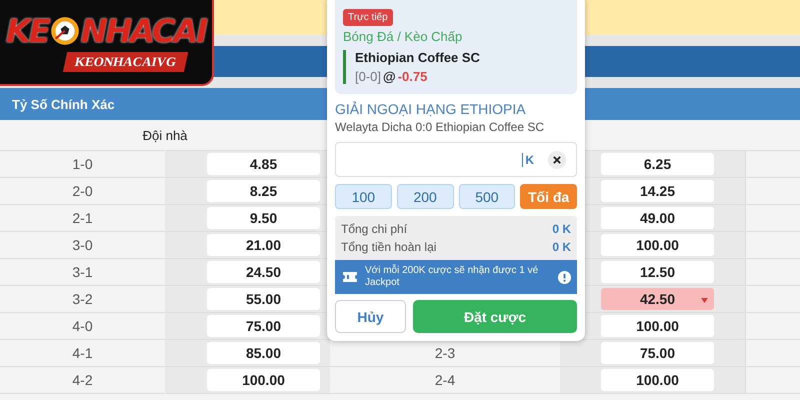 The image size is (800, 400). I want to click on summary-label: Tổng chi phí, so click(374, 229).